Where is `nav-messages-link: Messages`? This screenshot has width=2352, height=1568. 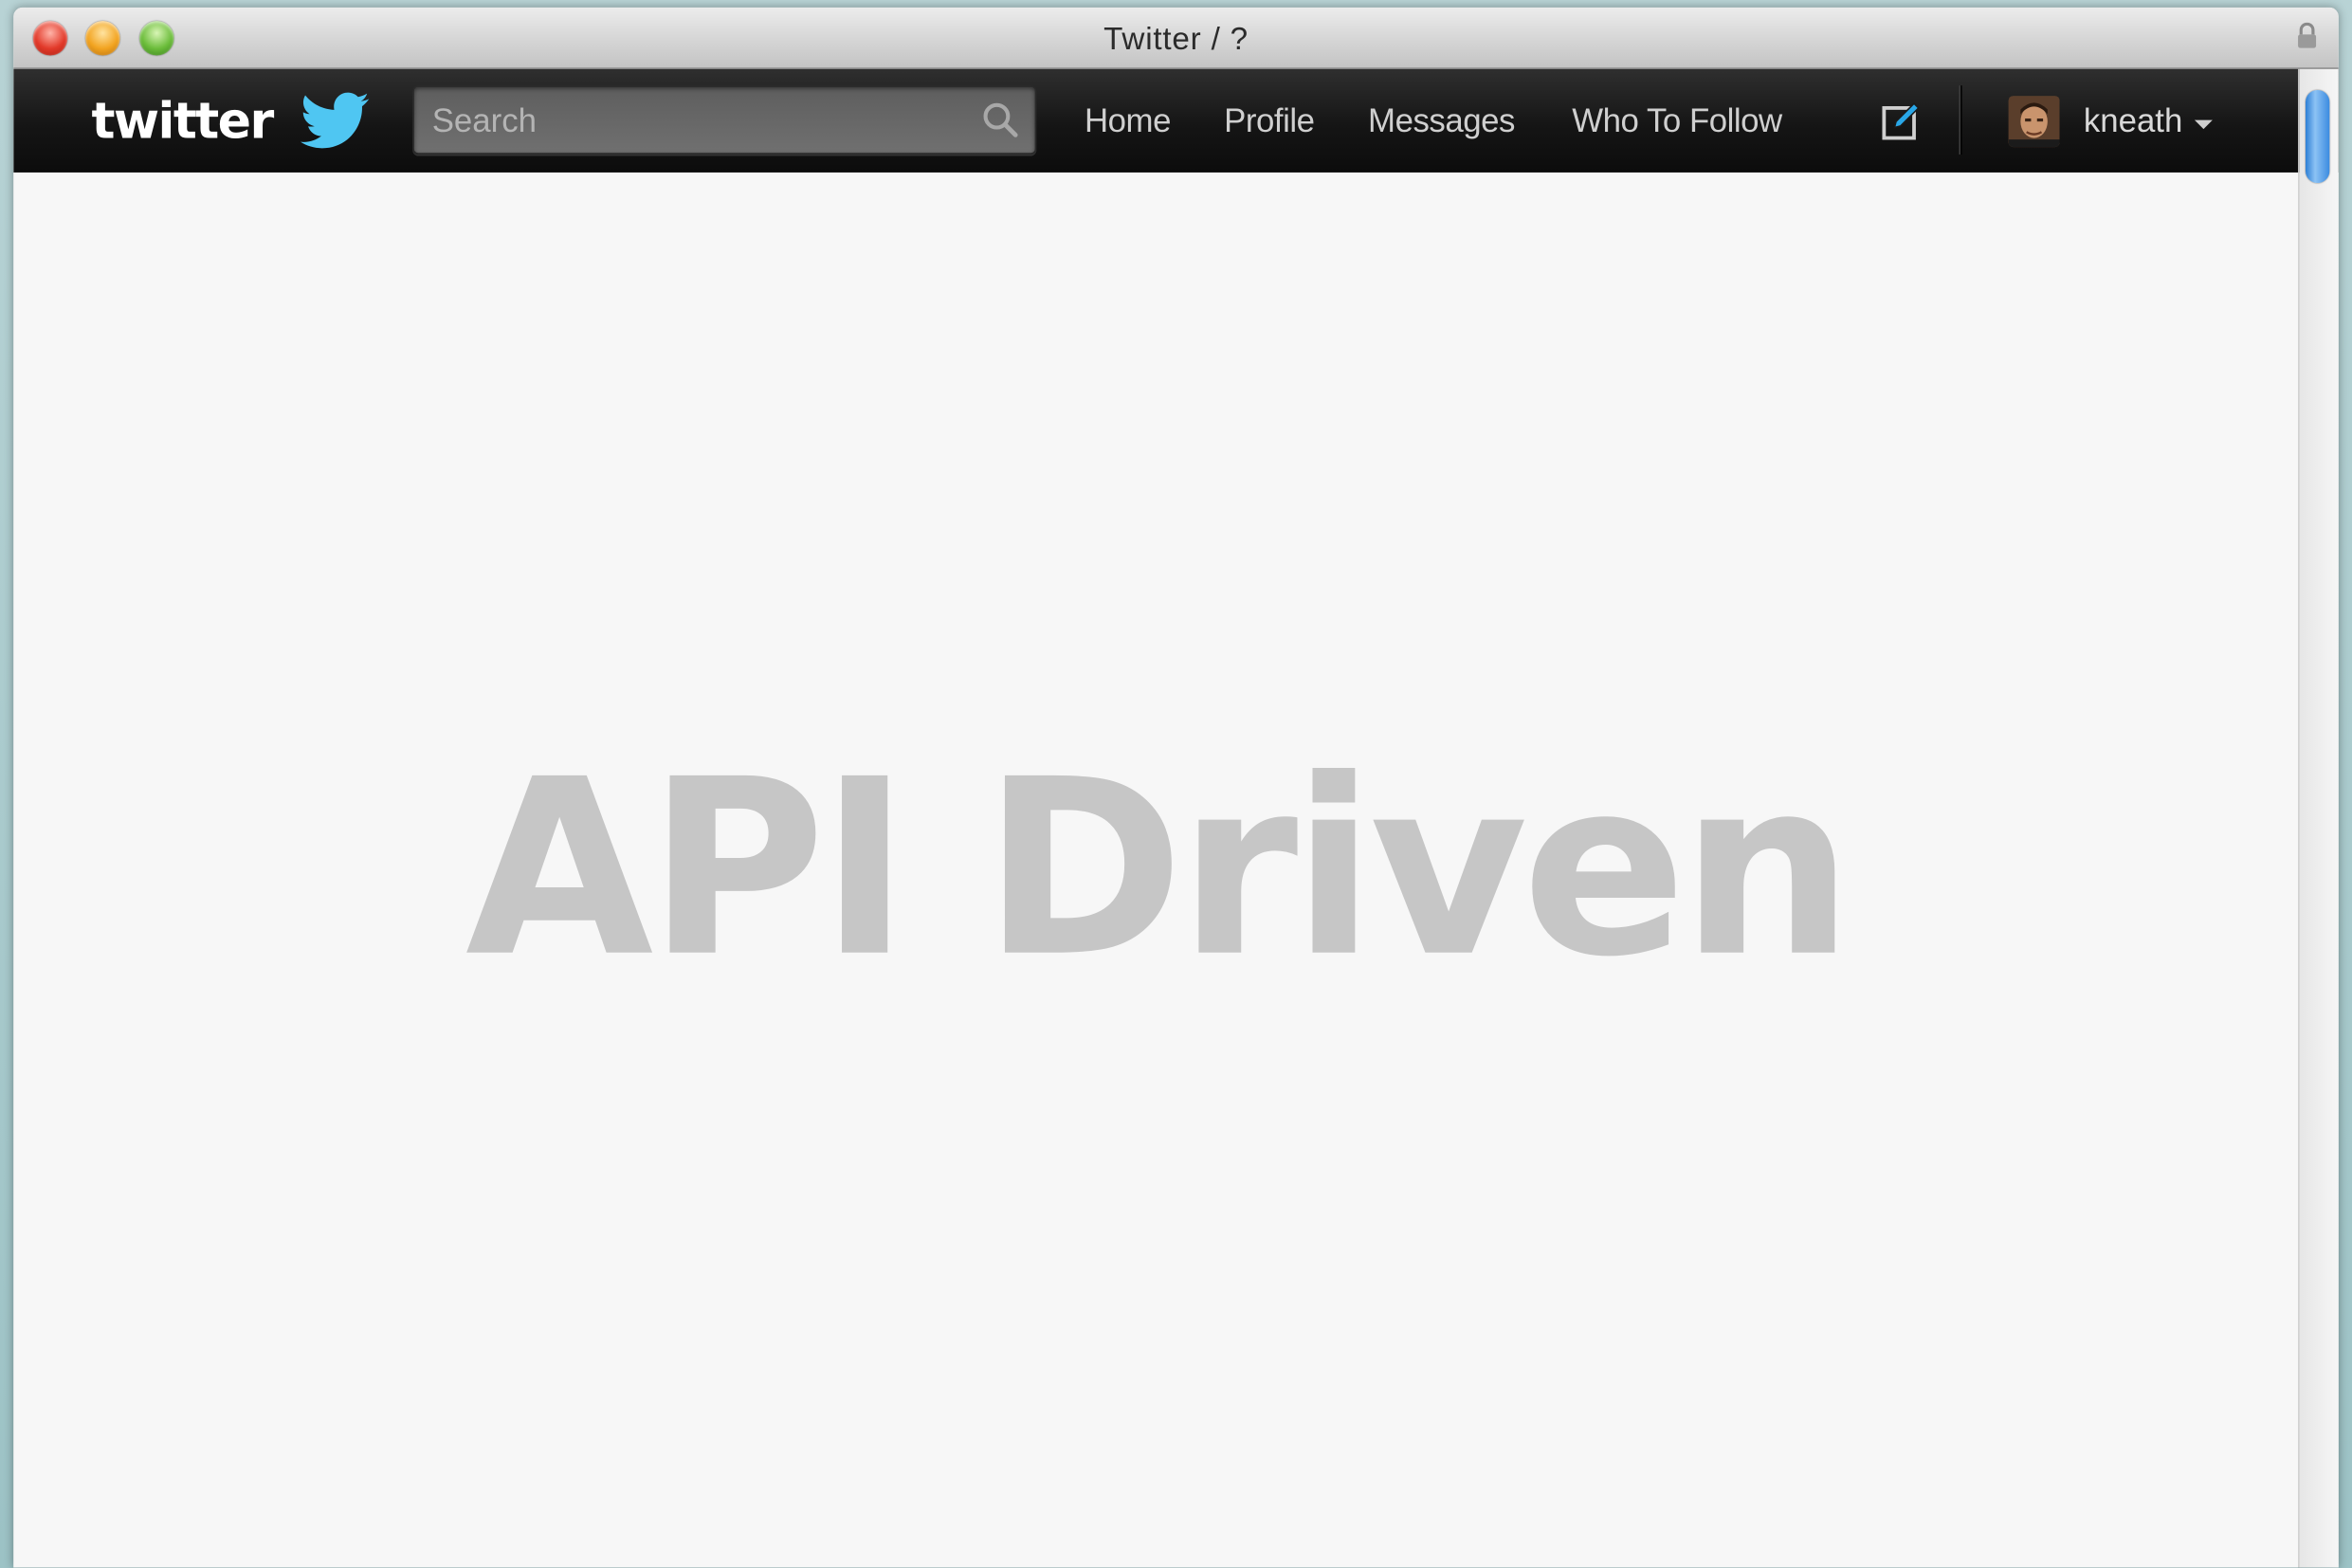 nav-messages-link: Messages is located at coordinates (1441, 121).